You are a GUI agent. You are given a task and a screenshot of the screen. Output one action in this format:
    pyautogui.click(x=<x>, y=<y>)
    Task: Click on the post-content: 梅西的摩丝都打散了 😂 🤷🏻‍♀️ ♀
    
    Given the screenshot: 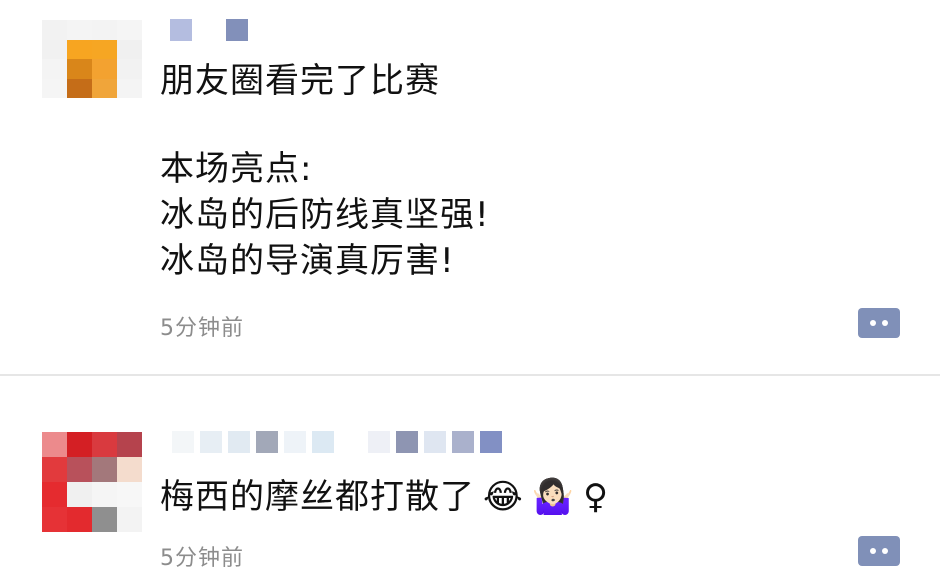 What is the action you would take?
    pyautogui.click(x=384, y=497)
    